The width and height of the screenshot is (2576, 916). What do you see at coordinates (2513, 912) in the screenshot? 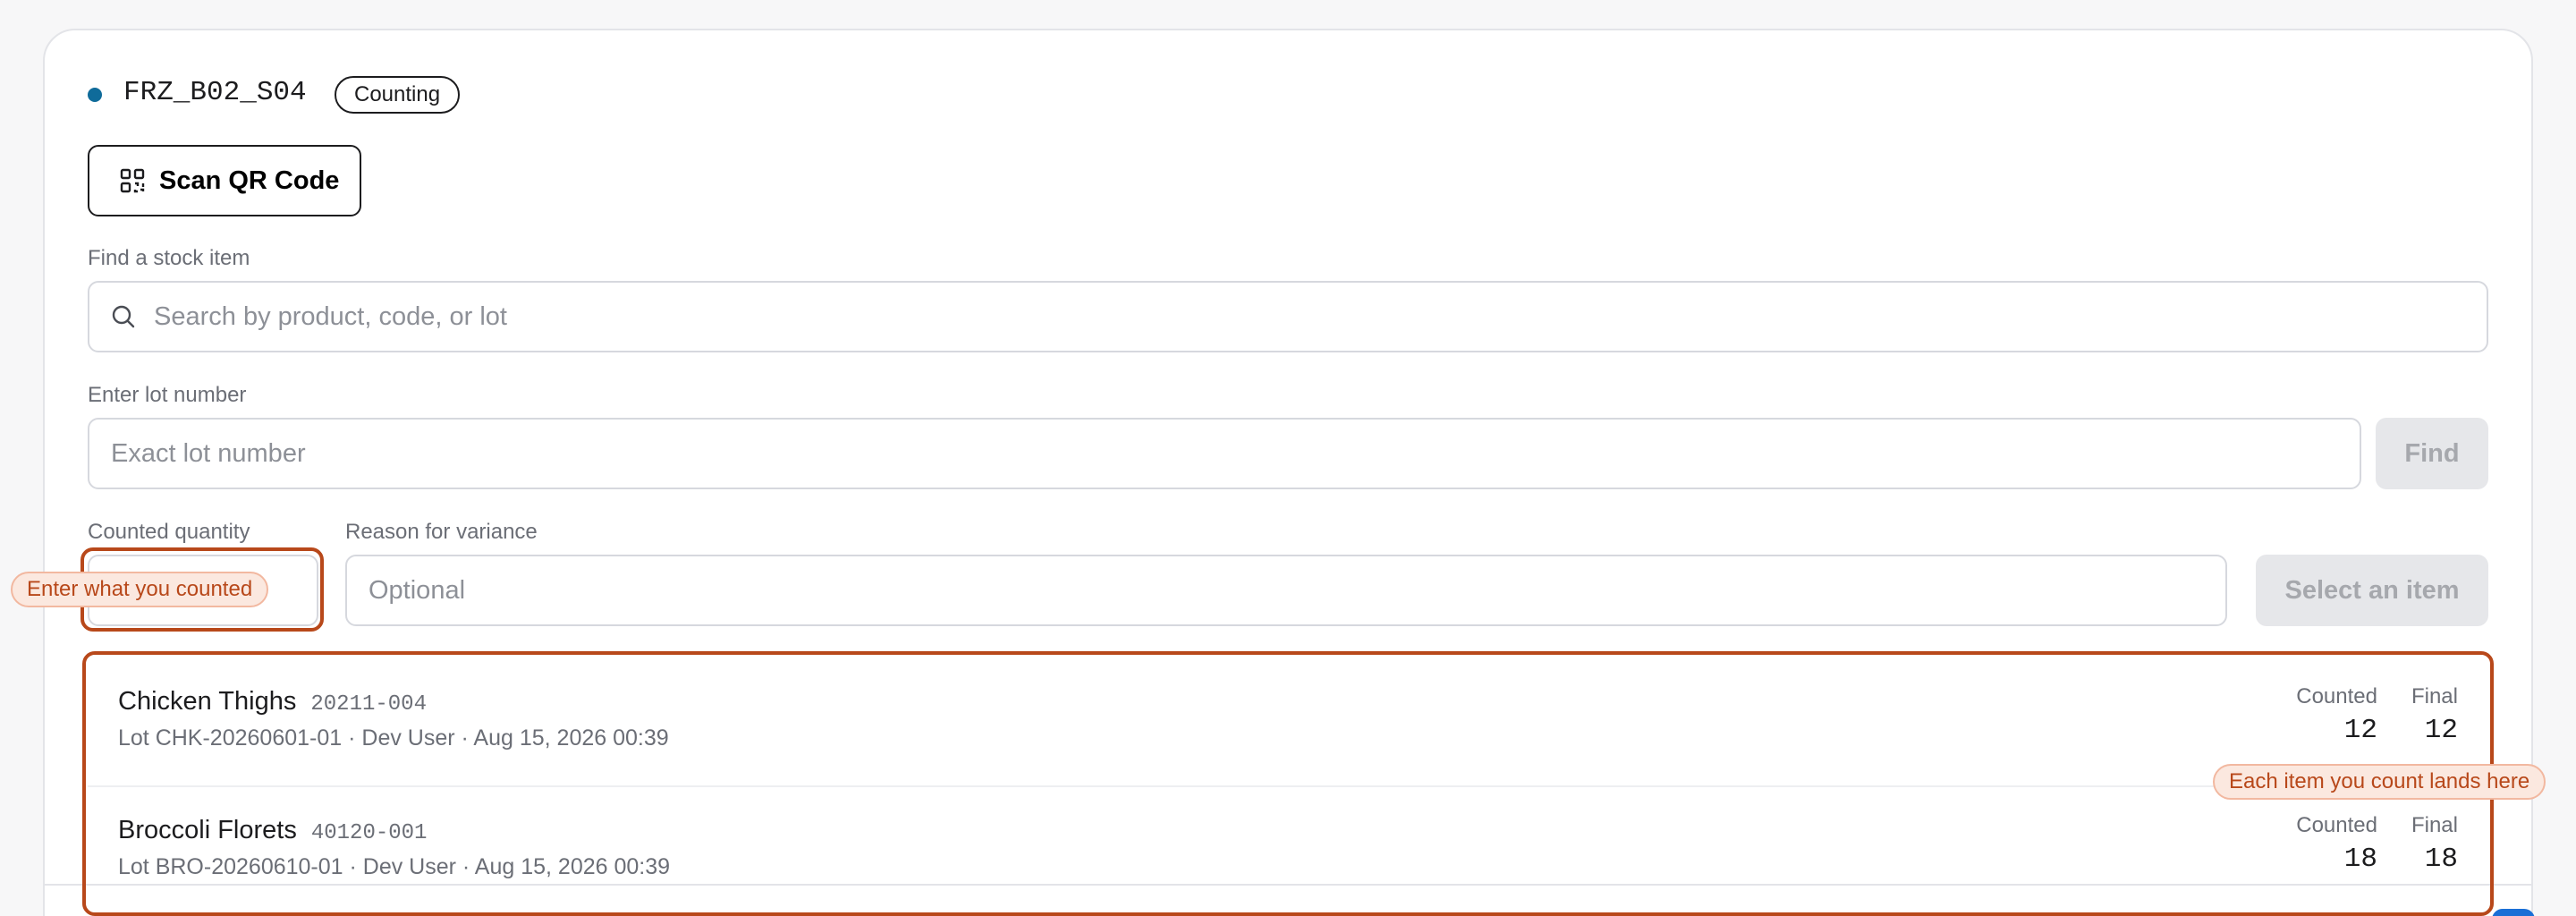
I see `footer-action-edge` at bounding box center [2513, 912].